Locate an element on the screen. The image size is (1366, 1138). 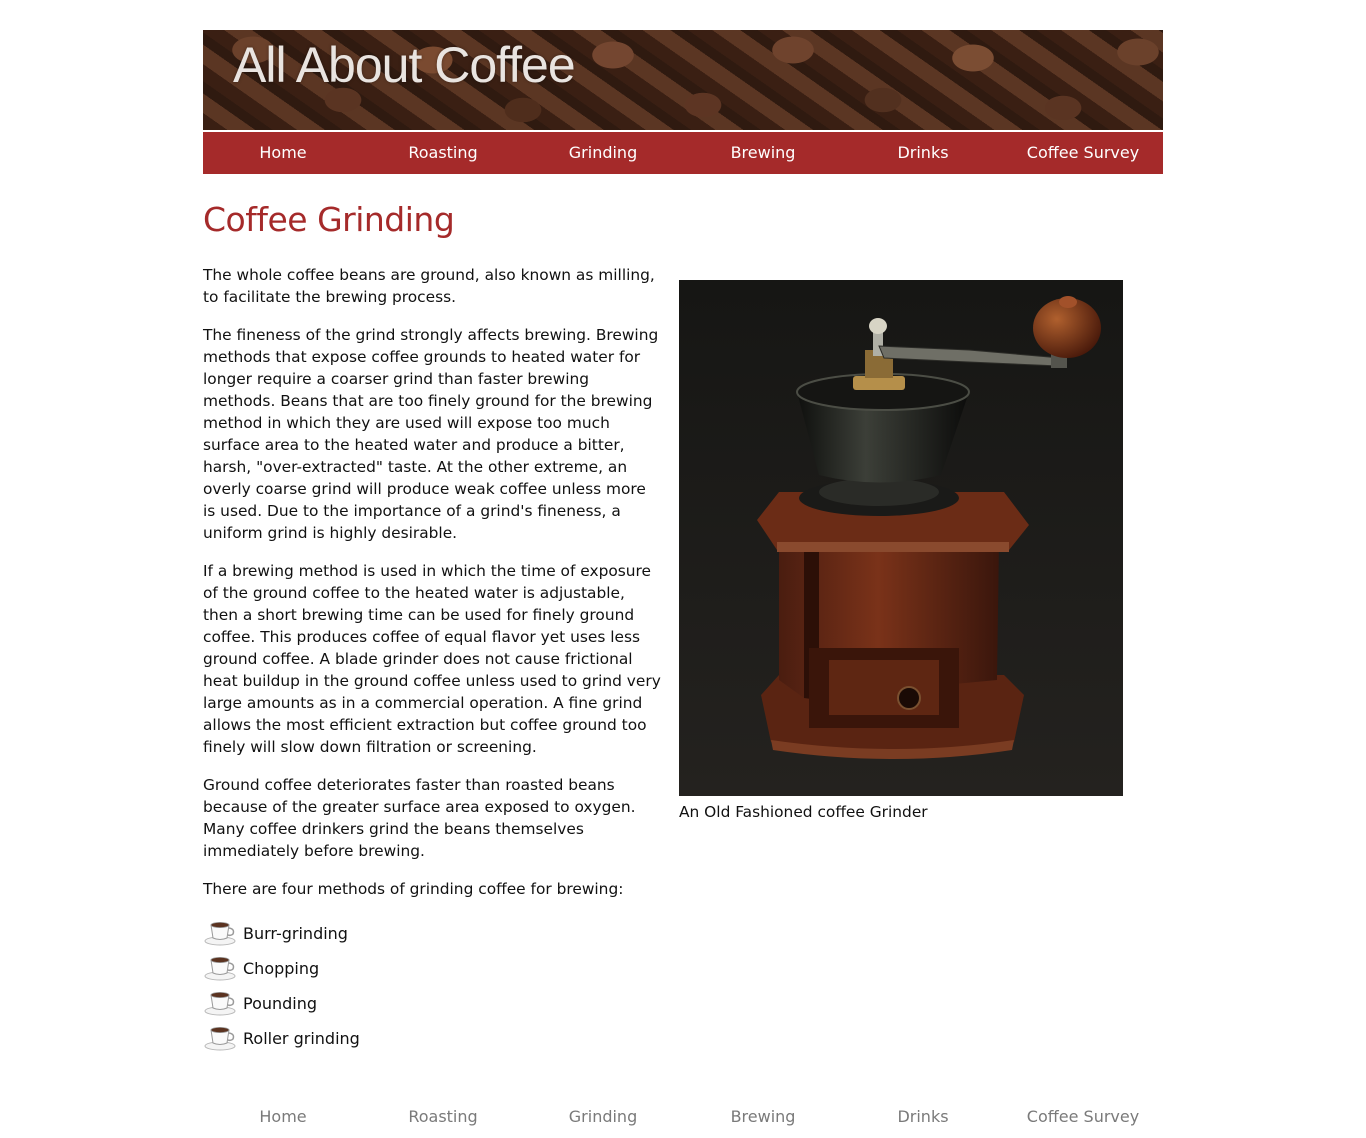
list-item-label: Pounding is located at coordinates (280, 1003).